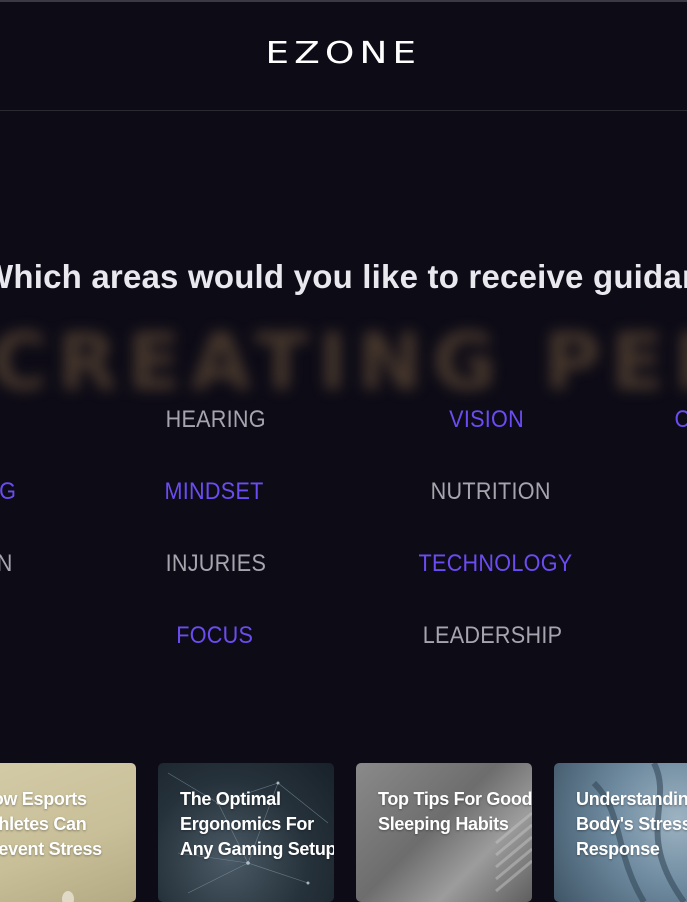 The width and height of the screenshot is (687, 902). What do you see at coordinates (486, 420) in the screenshot?
I see `area-option-vision: VISION` at bounding box center [486, 420].